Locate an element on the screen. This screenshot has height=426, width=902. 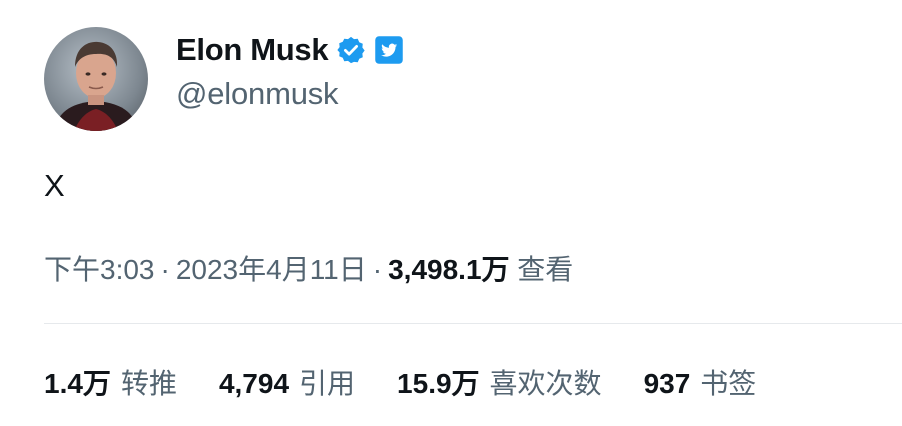
engagement-stats: 1.4万 转推 4,794 引用 15.9万 喜欢次数 937 书签 is located at coordinates (400, 382).